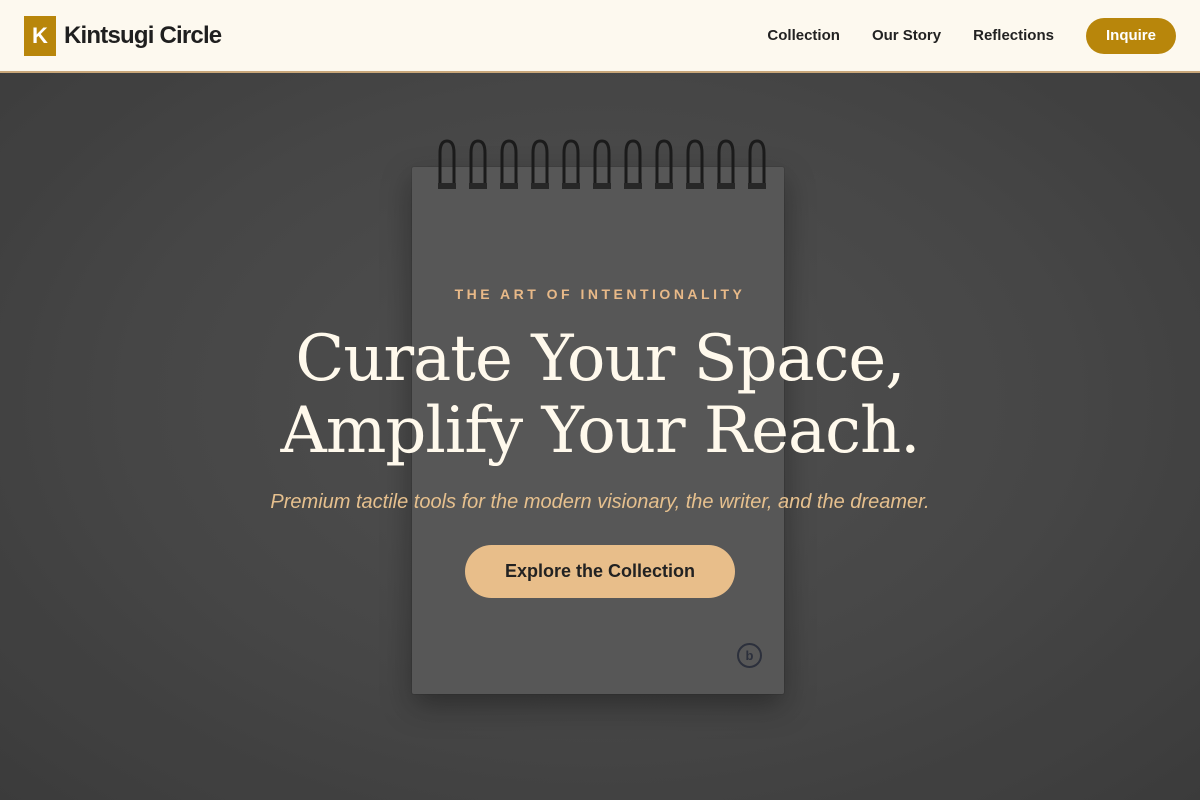 This screenshot has width=1200, height=800. What do you see at coordinates (600, 294) in the screenshot?
I see `hero-eyebrow: THE ART OF INTENTIONALITY` at bounding box center [600, 294].